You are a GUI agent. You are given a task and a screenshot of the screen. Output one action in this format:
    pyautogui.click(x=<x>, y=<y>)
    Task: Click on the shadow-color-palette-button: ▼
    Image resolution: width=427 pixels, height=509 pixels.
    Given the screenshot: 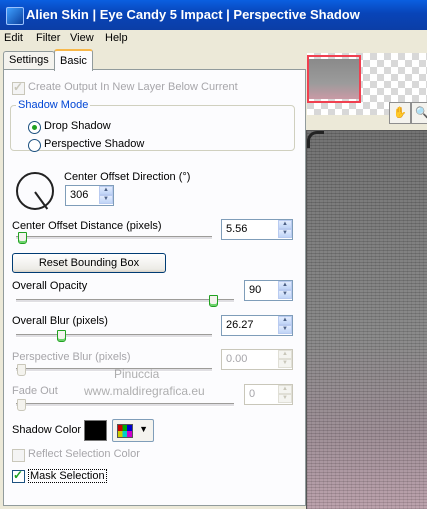 What is the action you would take?
    pyautogui.click(x=133, y=430)
    